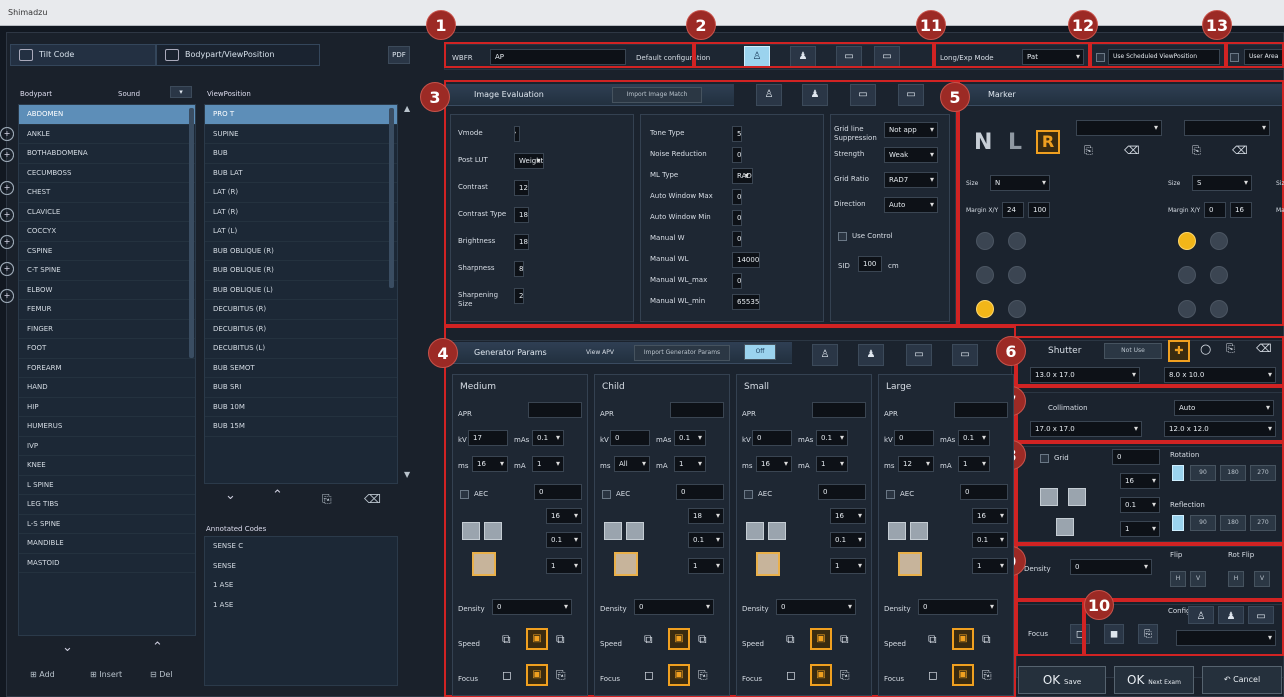 The width and height of the screenshot is (1284, 697). Describe the element at coordinates (990, 540) in the screenshot. I see `field-select-2: 0.1` at that location.